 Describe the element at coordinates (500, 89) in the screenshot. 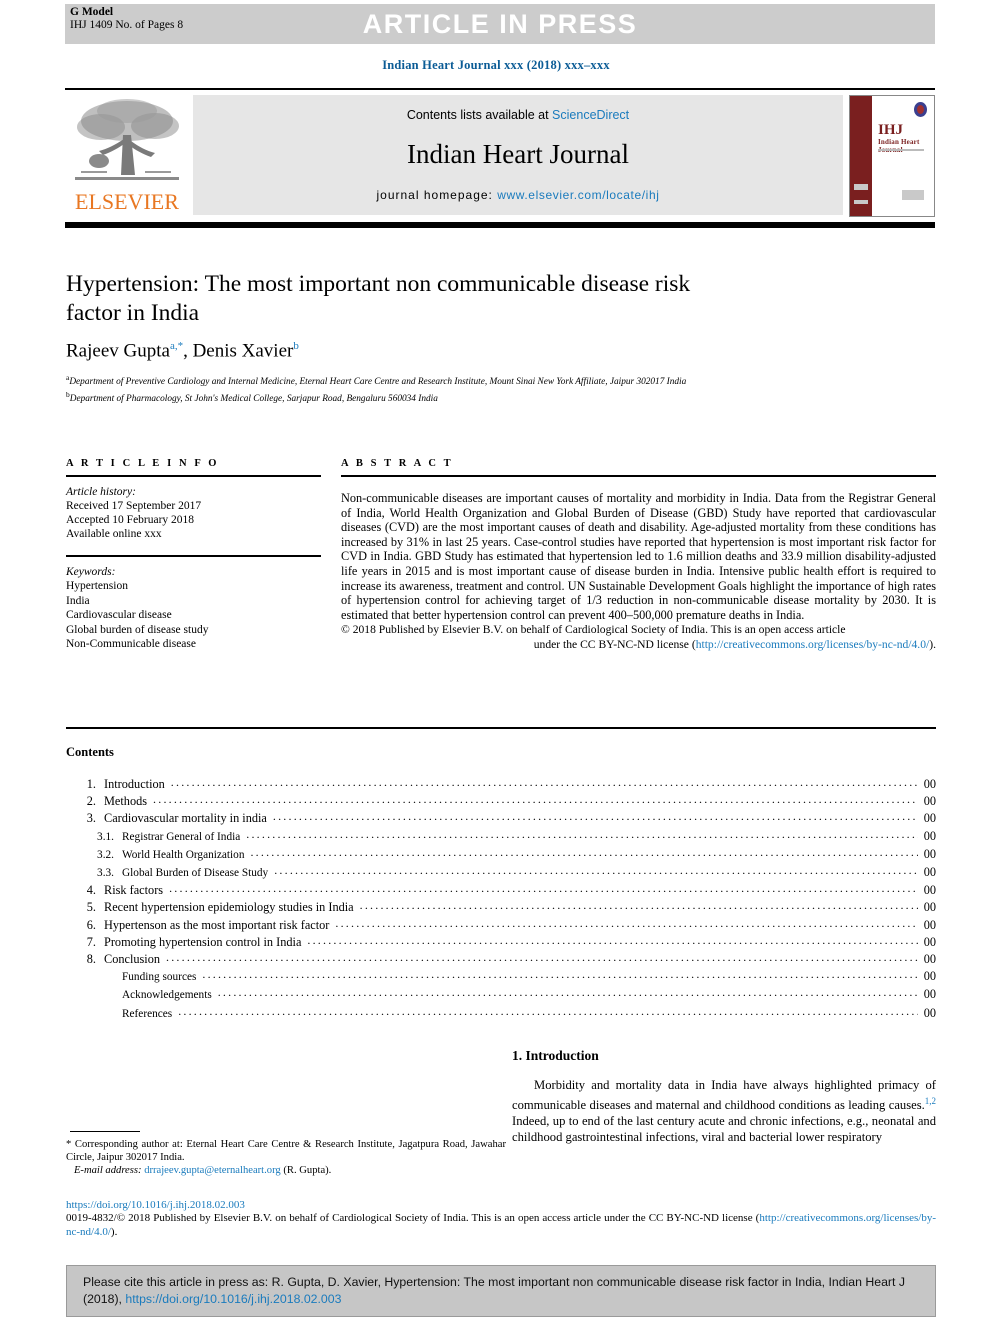

I see `masthead-top-rule` at that location.